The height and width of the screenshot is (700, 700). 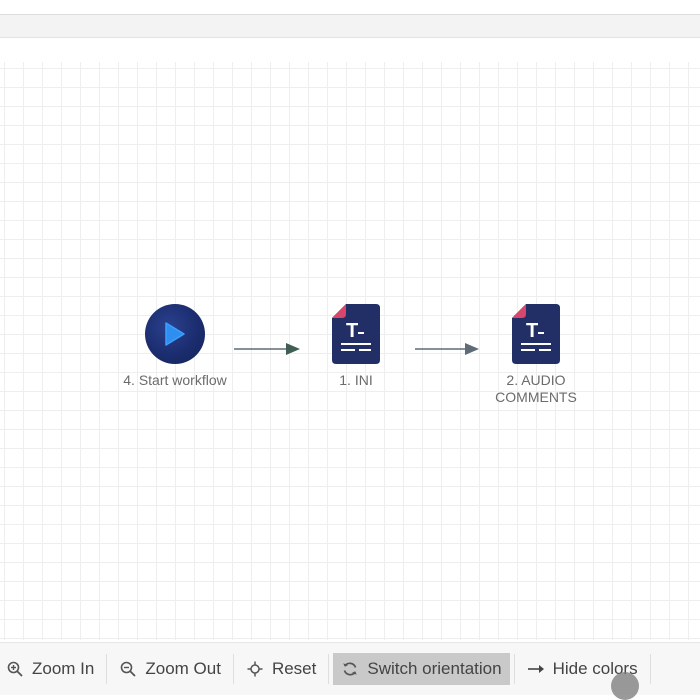 What do you see at coordinates (350, 26) in the screenshot?
I see `header-strip` at bounding box center [350, 26].